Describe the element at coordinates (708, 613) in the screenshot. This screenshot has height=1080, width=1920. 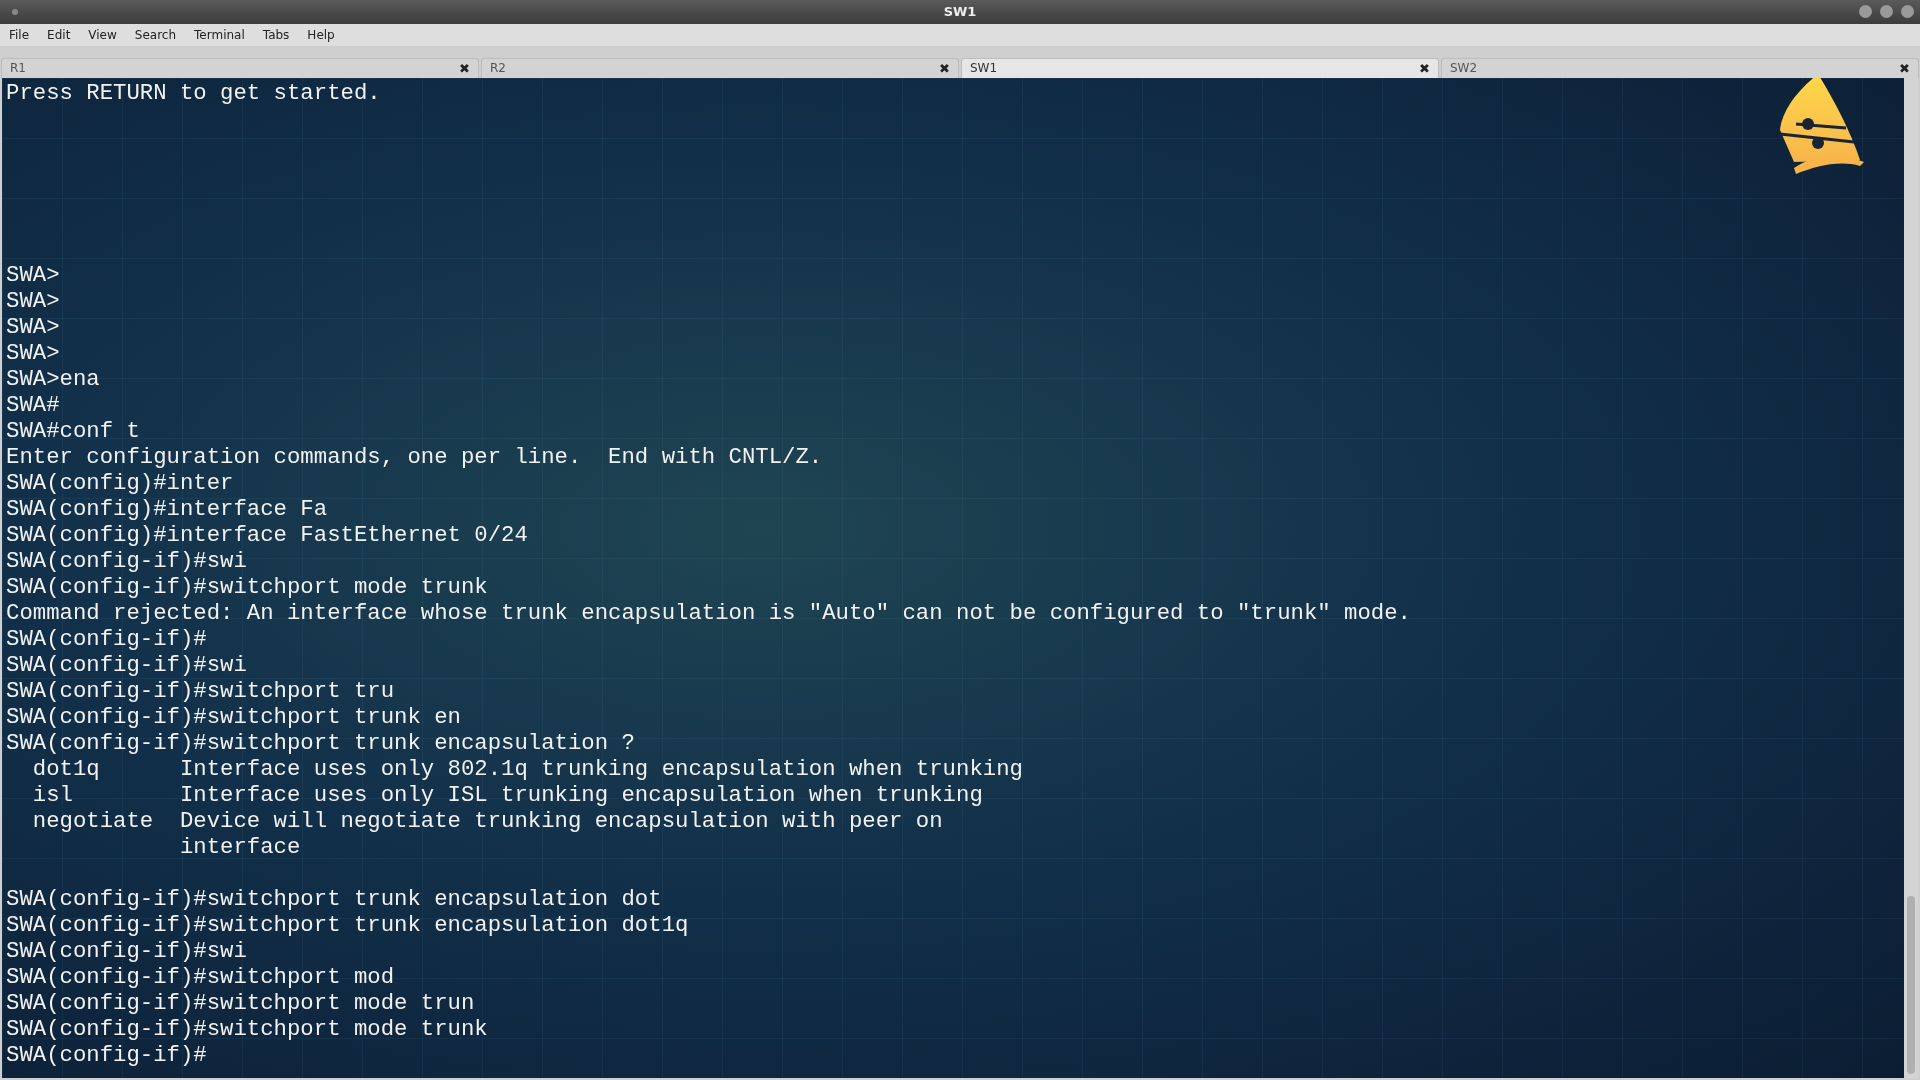
I see `terminal-line: Command rejected: An interface whose trunk encapsulation is "Auto" can not be configured to "trunk" mode.` at that location.